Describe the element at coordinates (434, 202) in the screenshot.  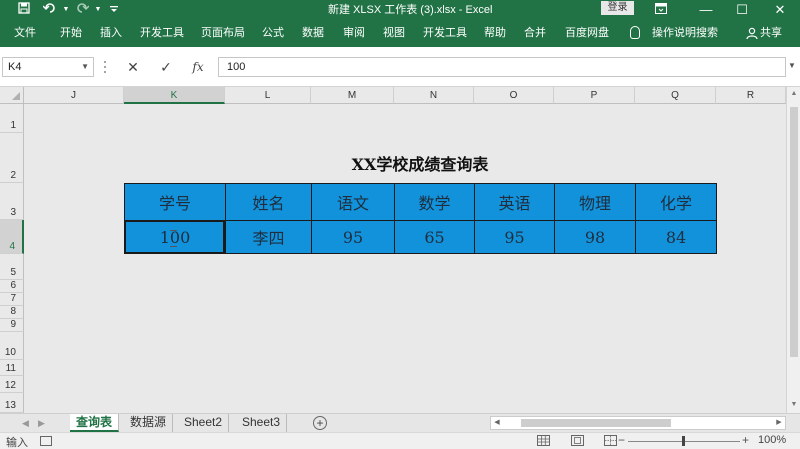
I see `header-cell-math: 数学` at that location.